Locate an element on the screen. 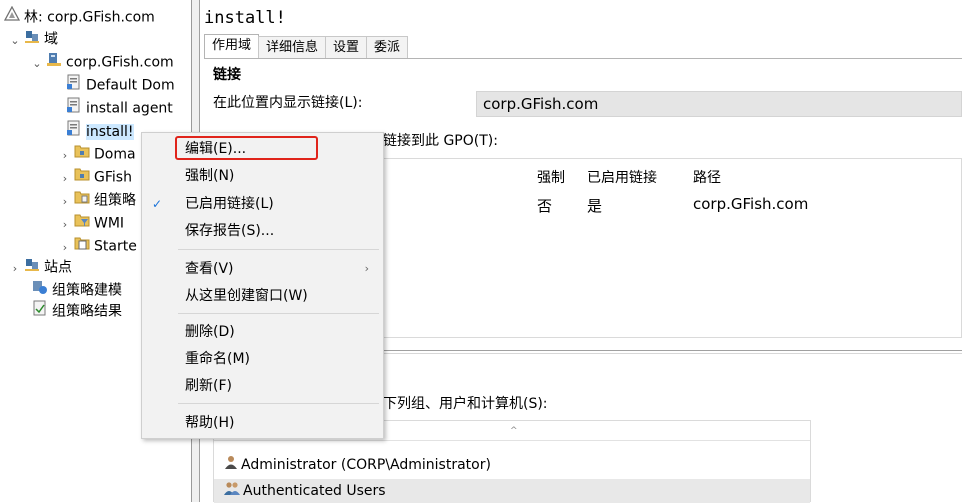 The width and height of the screenshot is (962, 503). sites-icon is located at coordinates (32, 267).